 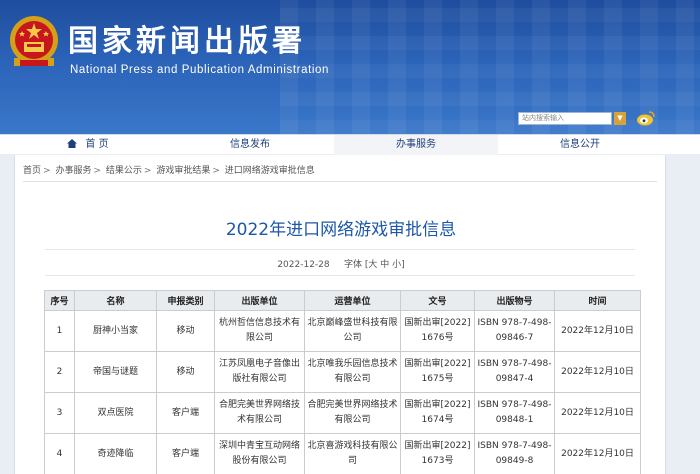 What do you see at coordinates (514, 413) in the screenshot?
I see `table-cell: ISBN 978-7-498-09848-1` at bounding box center [514, 413].